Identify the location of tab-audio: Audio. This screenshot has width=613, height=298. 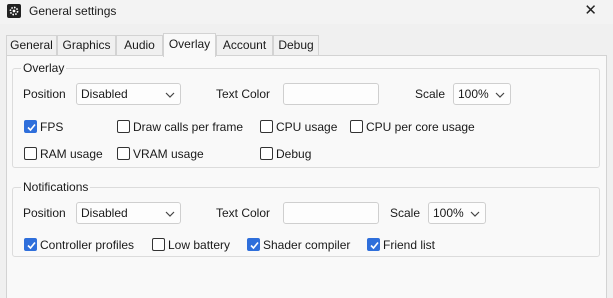
(139, 45).